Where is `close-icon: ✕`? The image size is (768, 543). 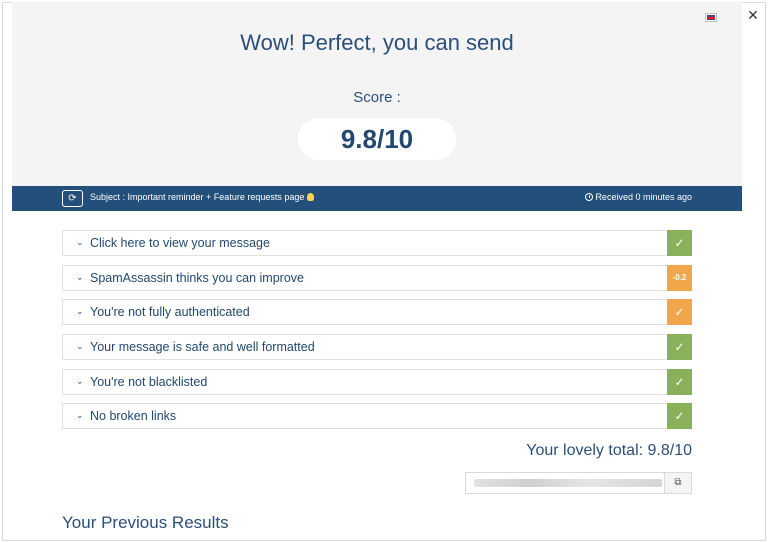
close-icon: ✕ is located at coordinates (753, 15).